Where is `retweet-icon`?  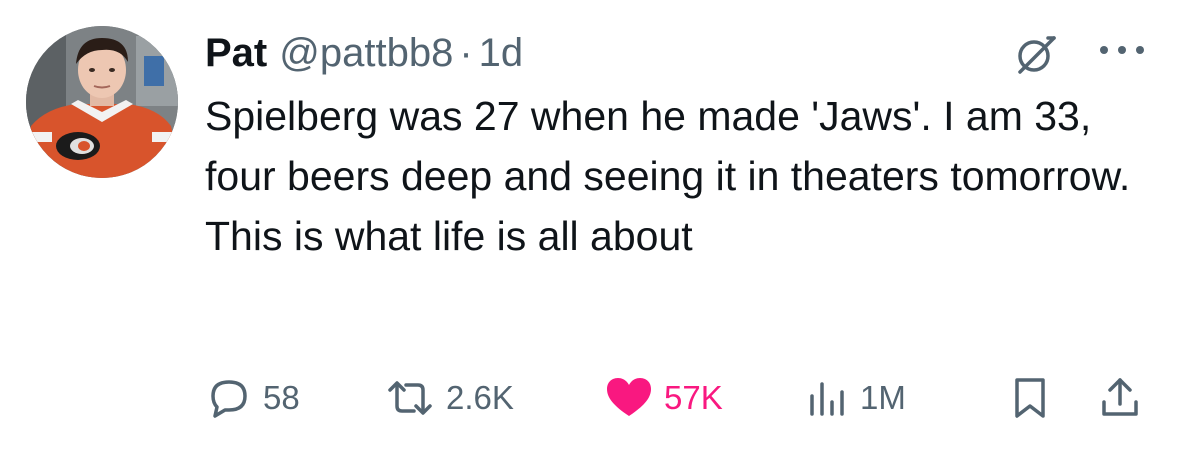
retweet-icon is located at coordinates (410, 398).